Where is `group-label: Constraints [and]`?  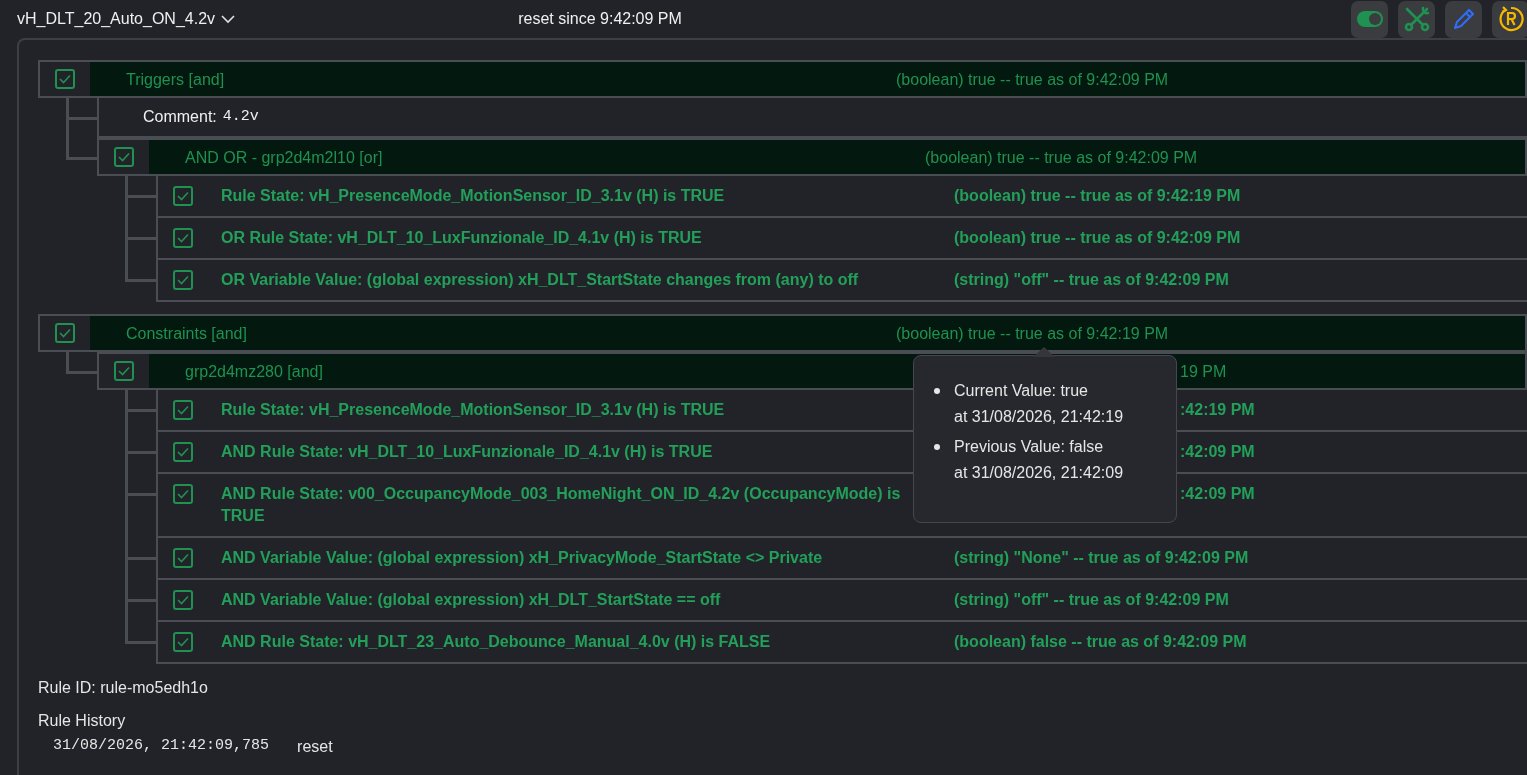
group-label: Constraints [and] is located at coordinates (186, 333).